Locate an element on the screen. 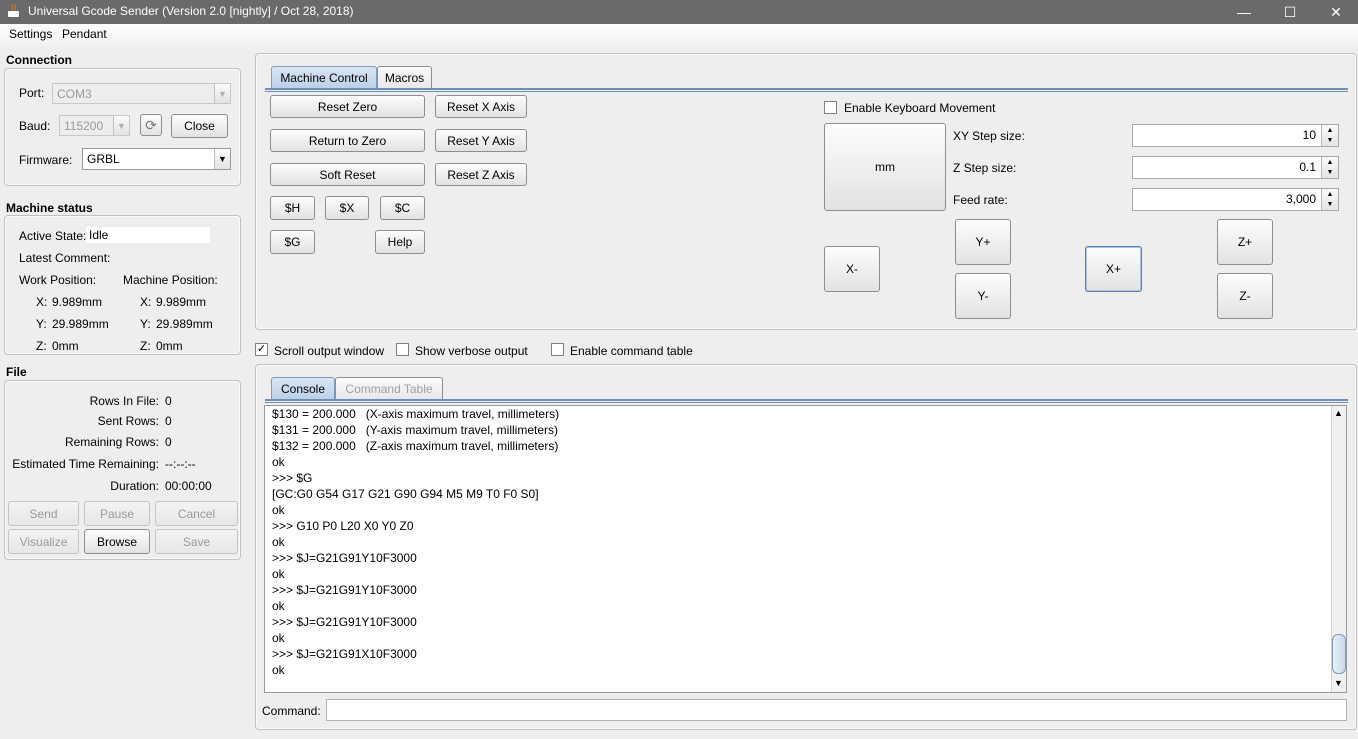 This screenshot has width=1358, height=739. duration-label: Duration: is located at coordinates (134, 486).